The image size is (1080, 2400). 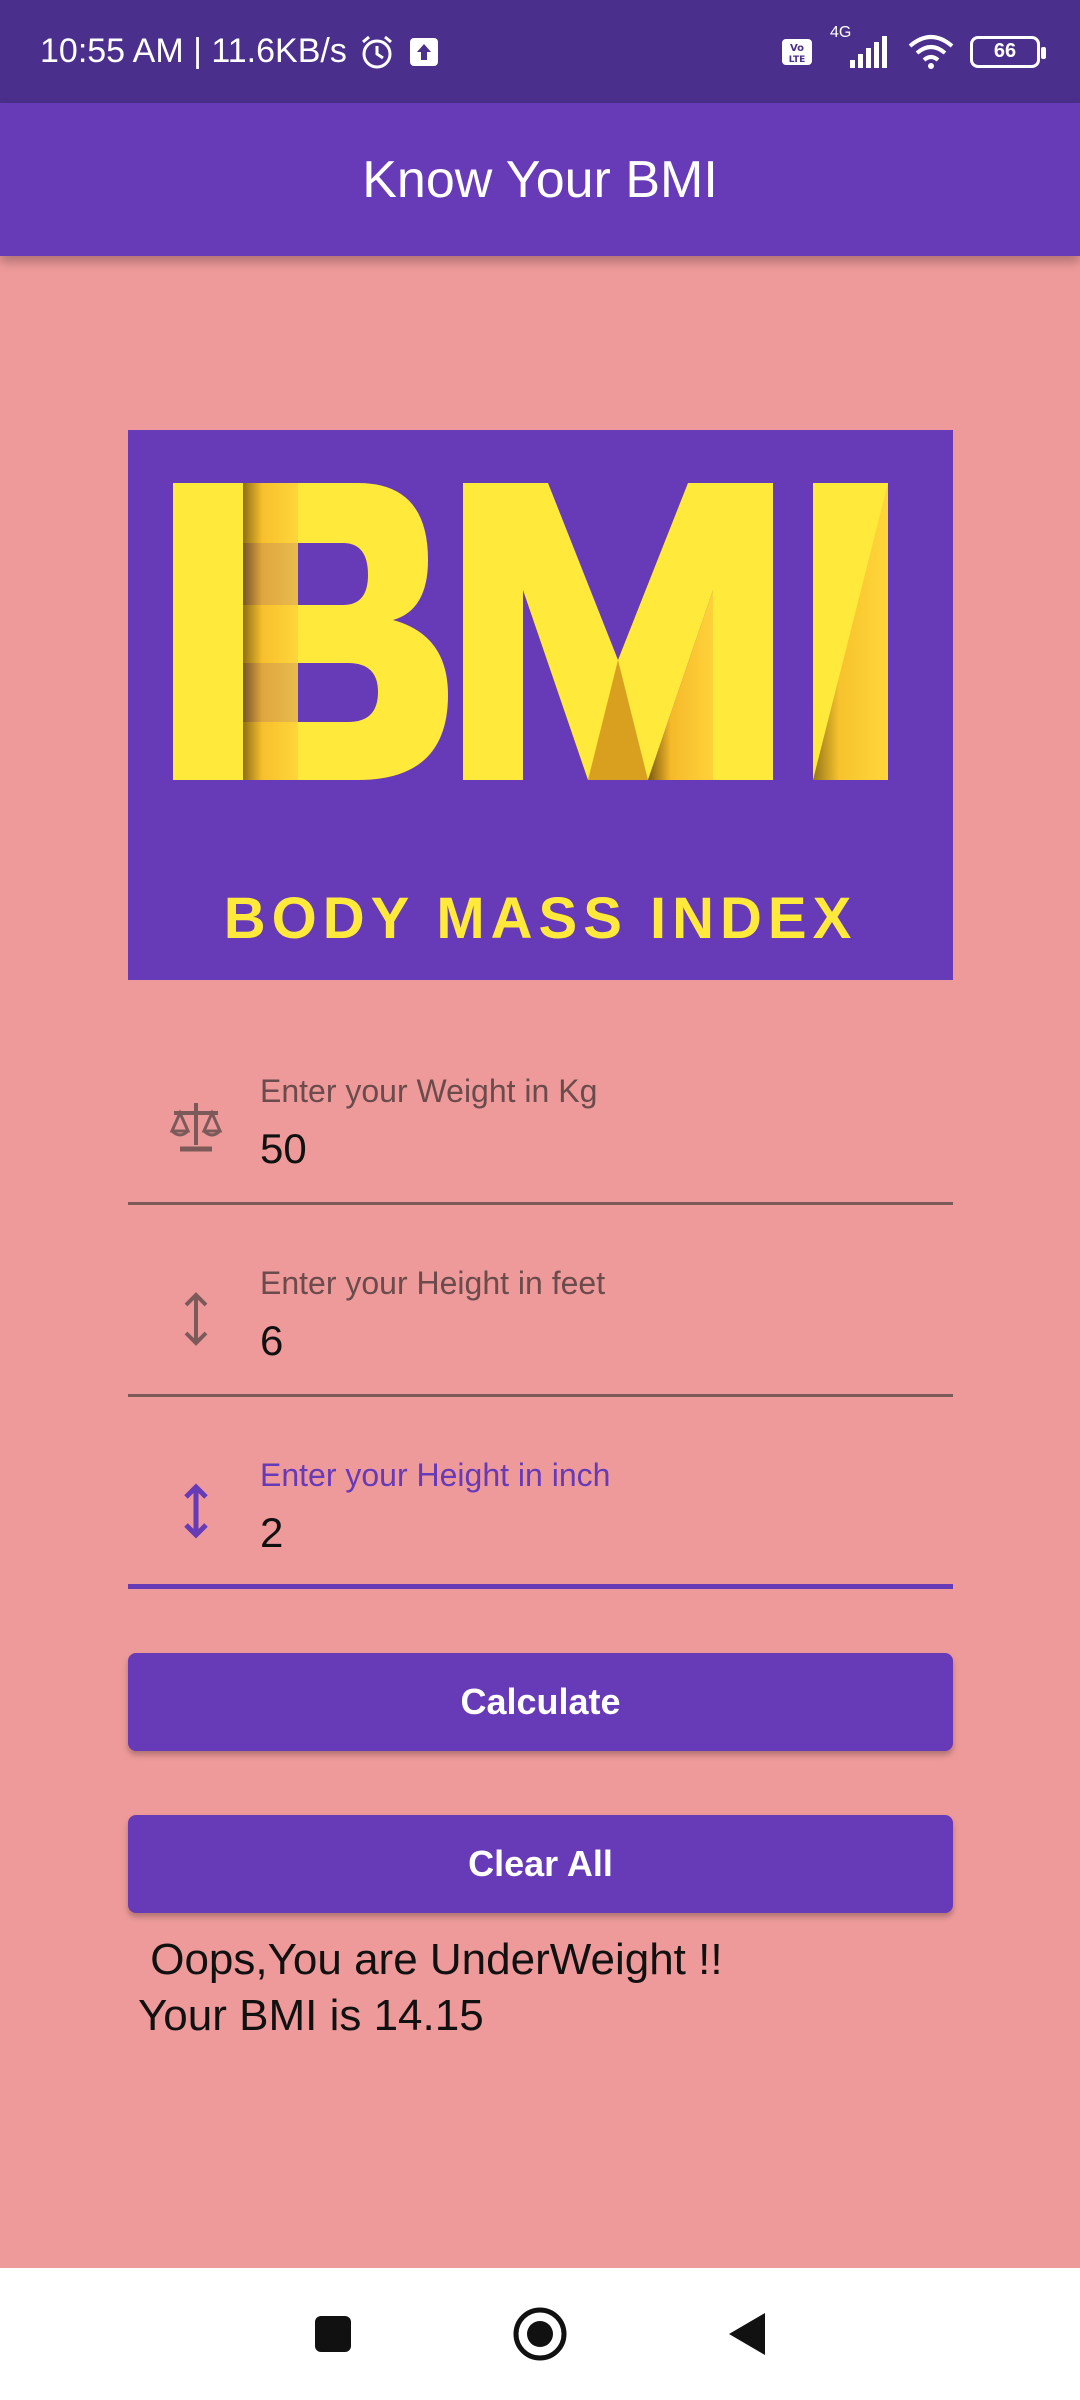 What do you see at coordinates (193, 51) in the screenshot?
I see `status-time-speed: 10:55 AM | 11.6KB/s` at bounding box center [193, 51].